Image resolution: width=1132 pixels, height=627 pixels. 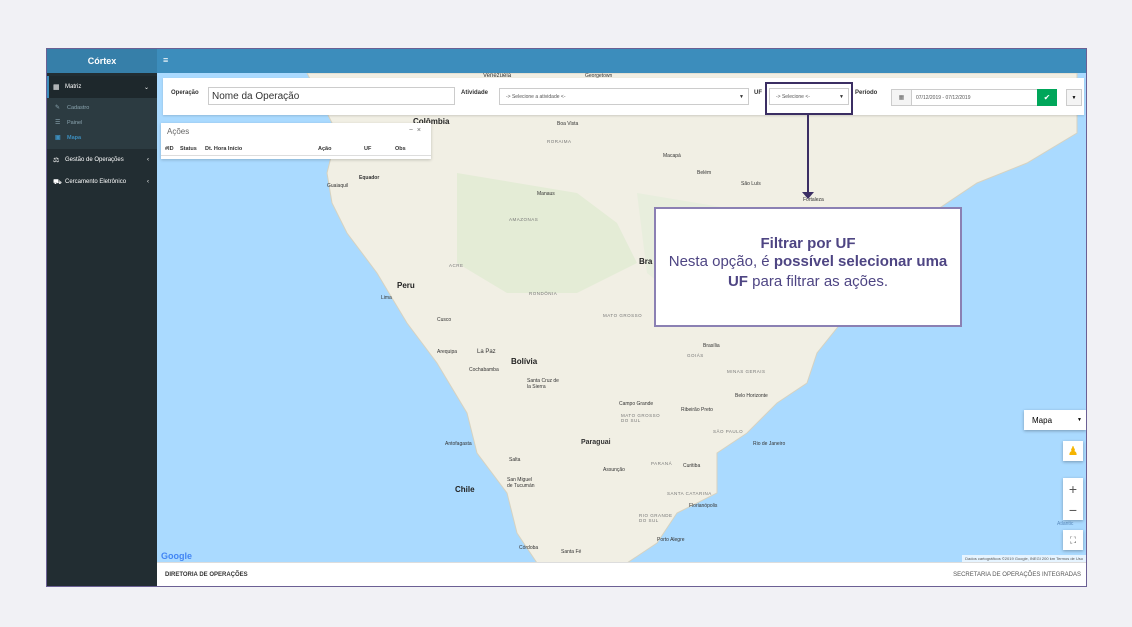 What do you see at coordinates (57, 182) in the screenshot?
I see `car-icon: ⛟` at bounding box center [57, 182].